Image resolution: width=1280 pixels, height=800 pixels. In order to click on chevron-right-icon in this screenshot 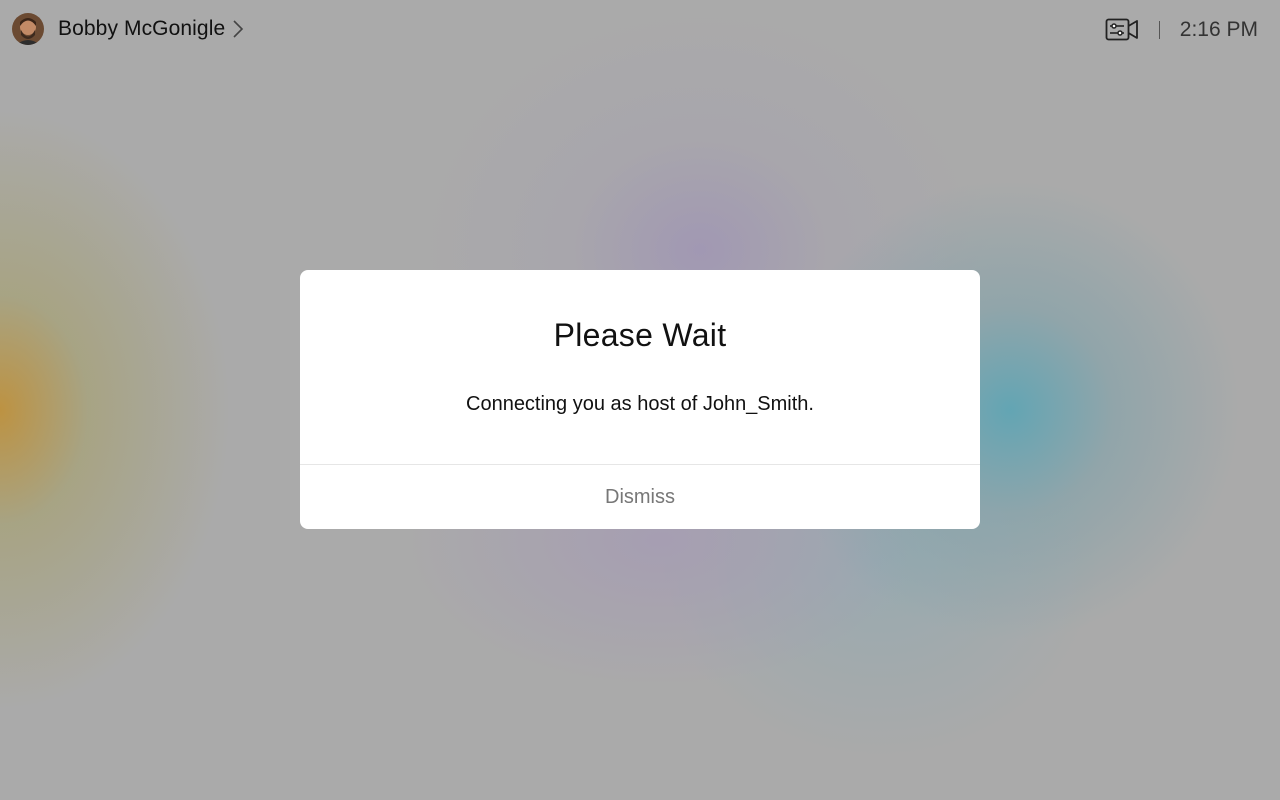, I will do `click(238, 29)`.